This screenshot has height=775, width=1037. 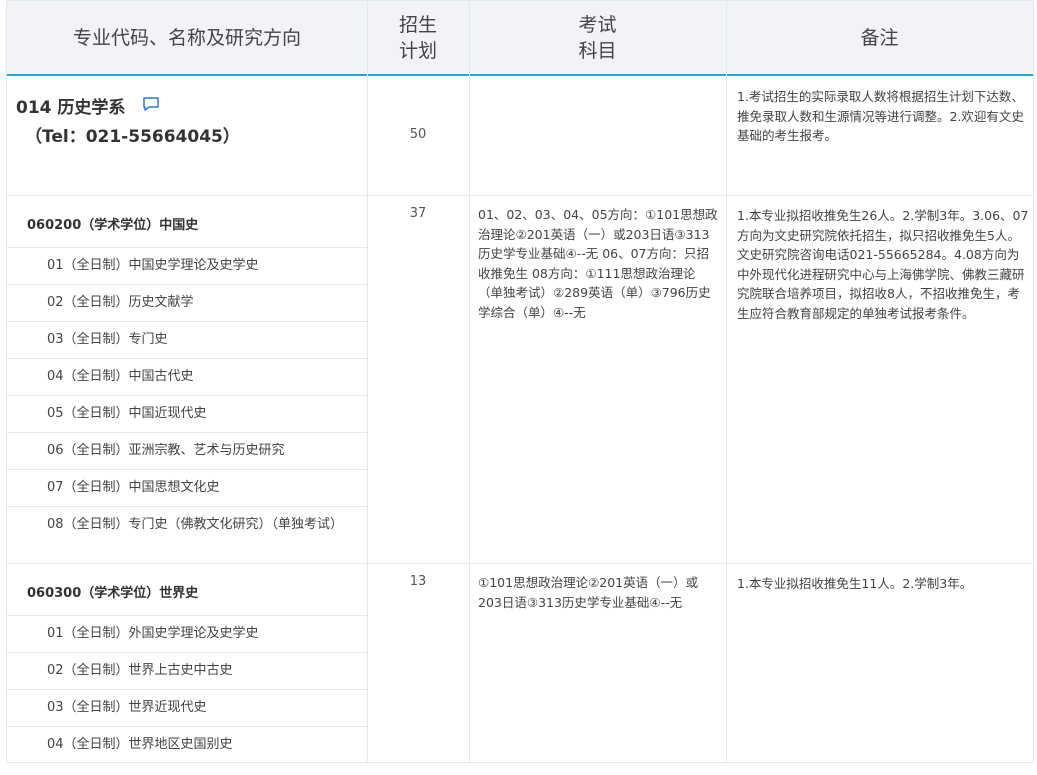 I want to click on major-plan-world-history: 13, so click(x=418, y=581).